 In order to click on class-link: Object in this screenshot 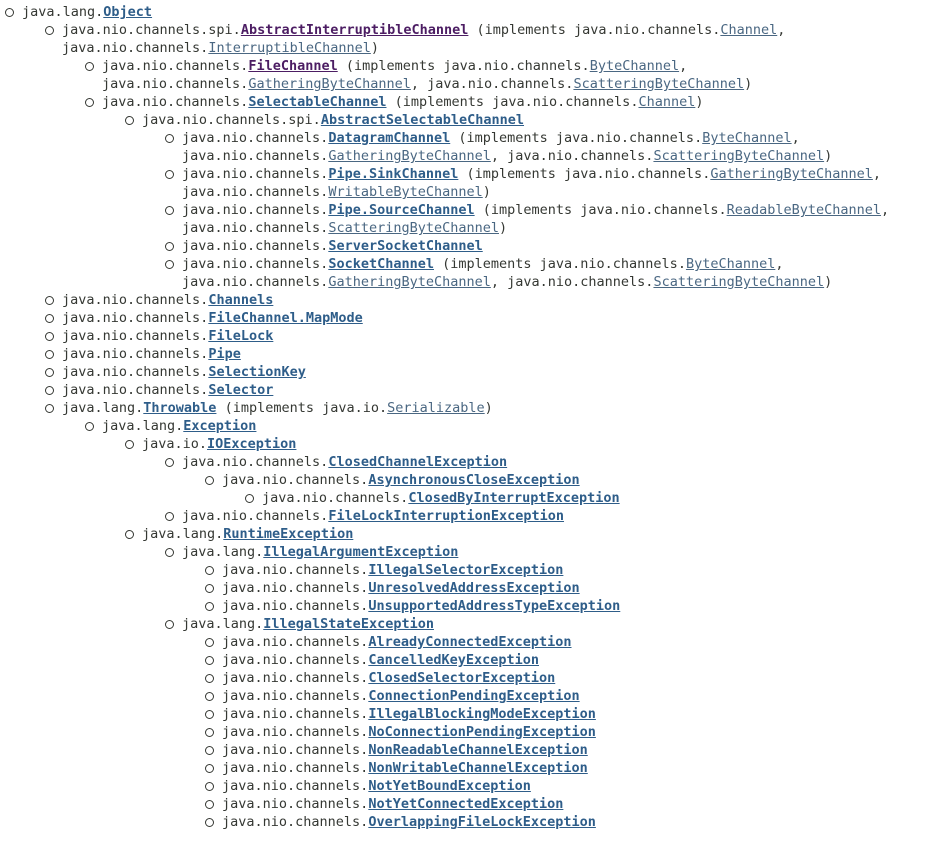, I will do `click(127, 12)`.